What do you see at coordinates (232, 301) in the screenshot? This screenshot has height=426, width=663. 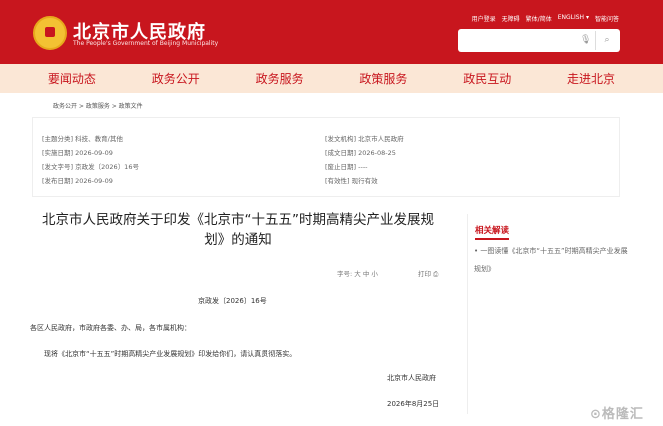 I see `doc-number: 京政发〔2026〕16号` at bounding box center [232, 301].